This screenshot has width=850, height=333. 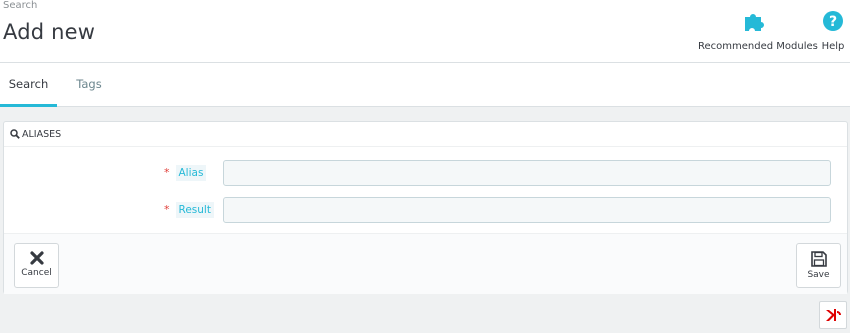 I want to click on alias-label: * Alias, so click(x=185, y=173).